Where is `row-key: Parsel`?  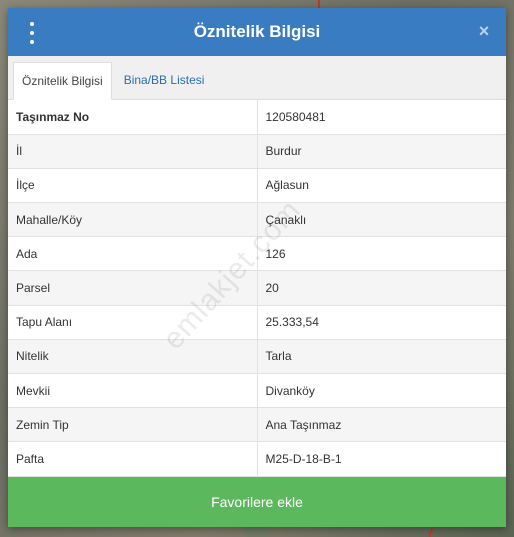 row-key: Parsel is located at coordinates (133, 288).